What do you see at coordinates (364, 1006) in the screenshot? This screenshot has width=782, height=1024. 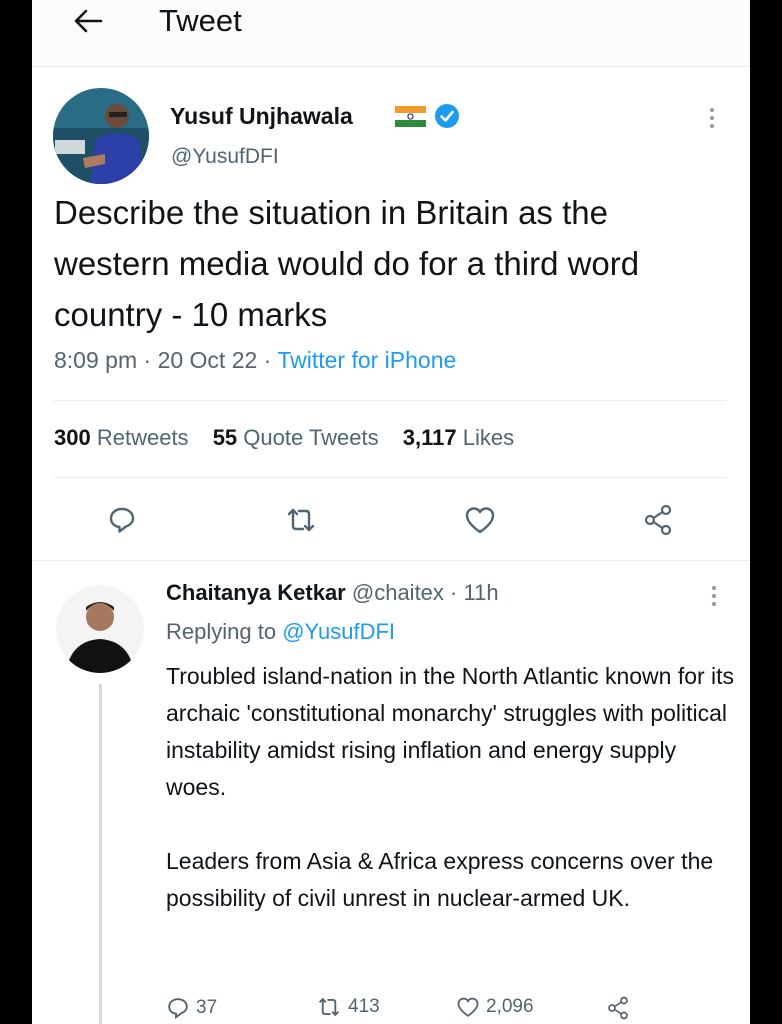 I see `retweet-count: 413` at bounding box center [364, 1006].